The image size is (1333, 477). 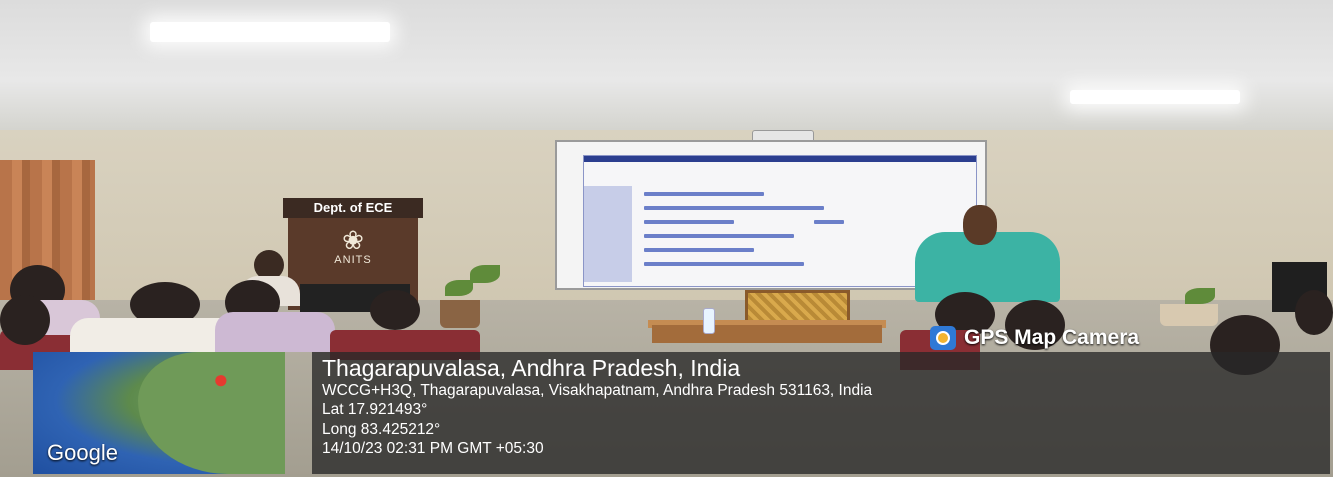 I want to click on map-land, so click(x=211, y=413).